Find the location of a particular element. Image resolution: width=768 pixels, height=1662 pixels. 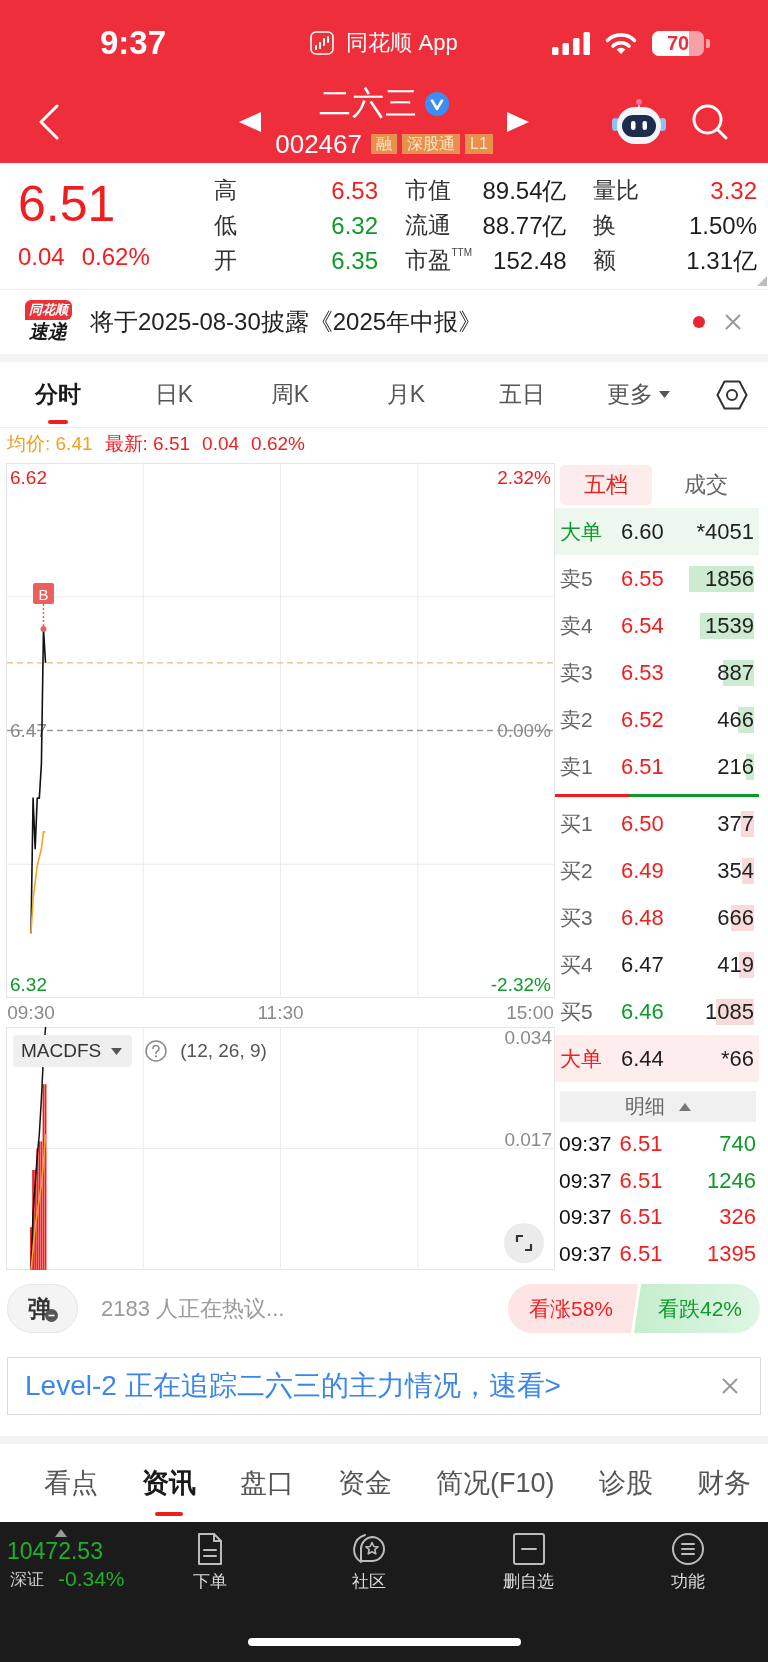

stat-label: 市值 is located at coordinates (427, 190).